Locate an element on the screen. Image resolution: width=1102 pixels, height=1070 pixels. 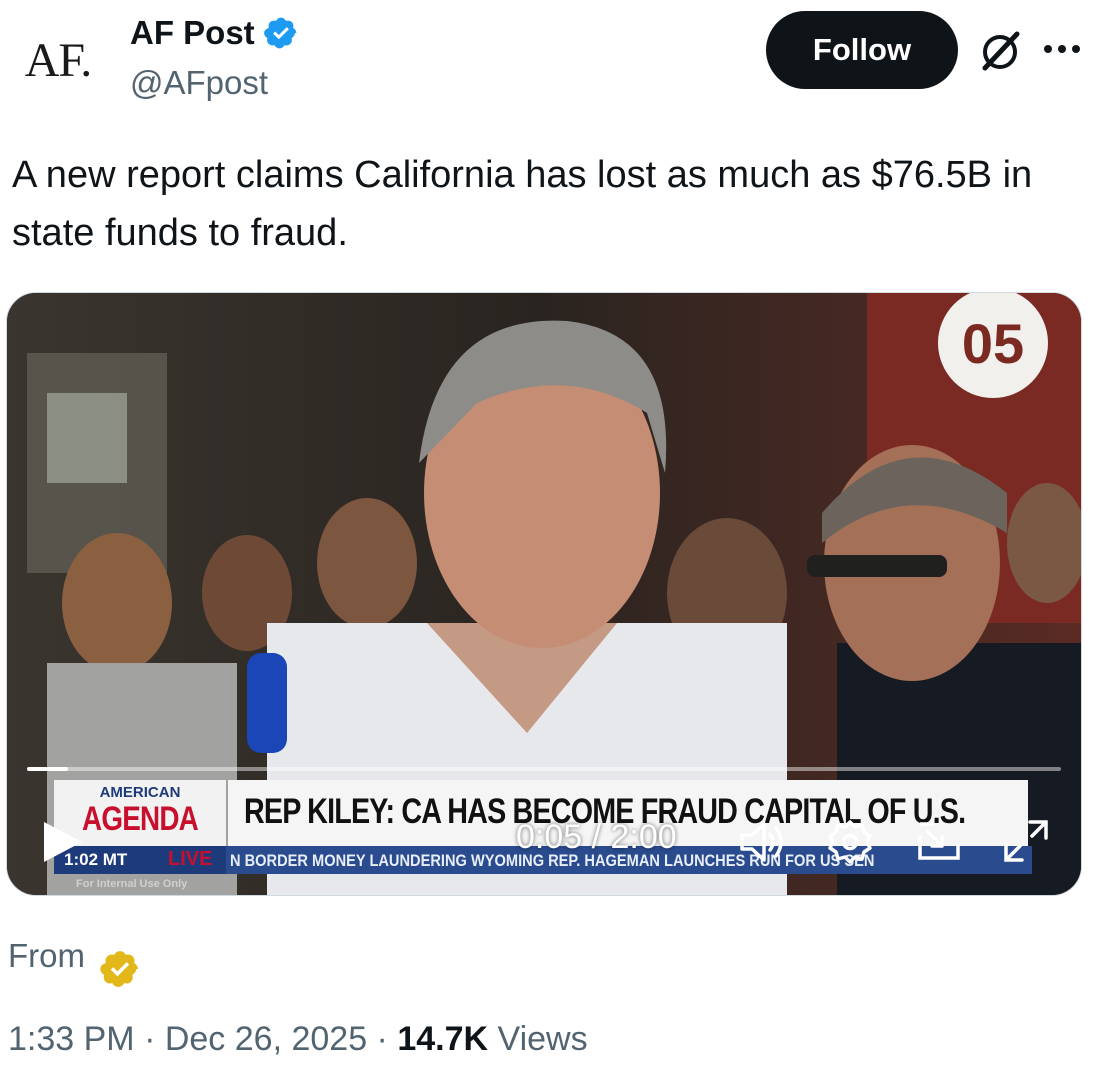
from-label: From is located at coordinates (46, 955).